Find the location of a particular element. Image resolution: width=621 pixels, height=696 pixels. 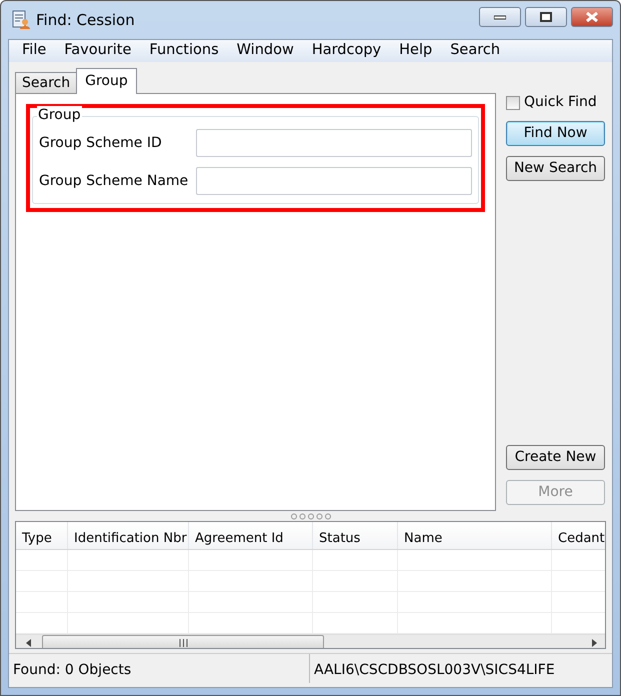

field-label: Group Scheme ID is located at coordinates (101, 143).